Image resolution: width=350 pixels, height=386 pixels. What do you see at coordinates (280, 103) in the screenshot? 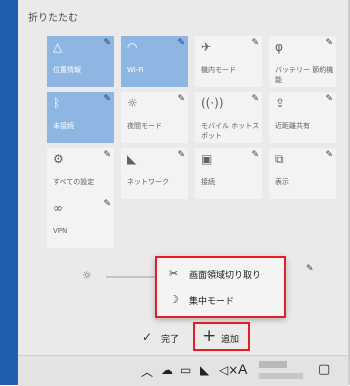
I see `nearby-share-icon: ⇪` at bounding box center [280, 103].